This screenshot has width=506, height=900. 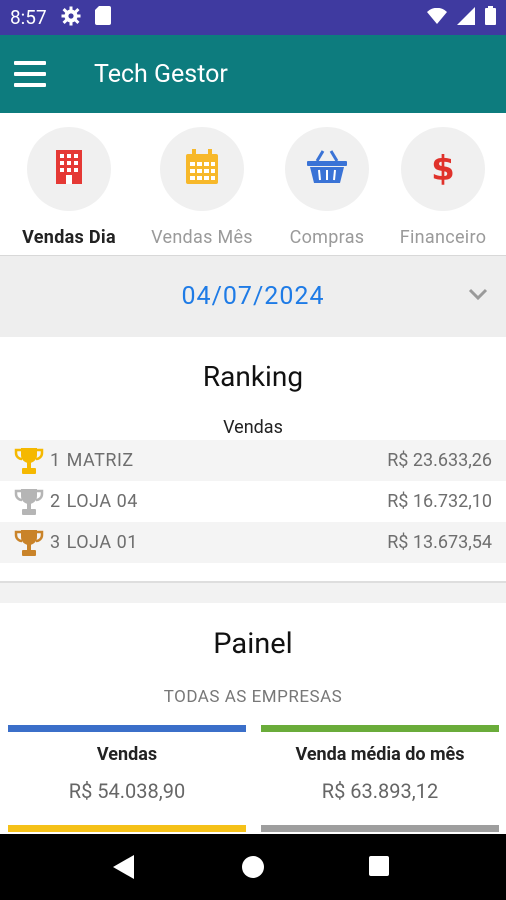 I want to click on system-nav-bar, so click(x=253, y=867).